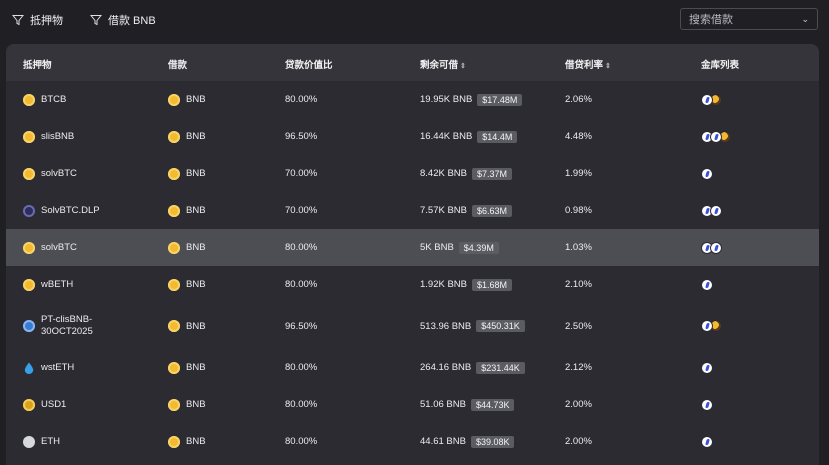 The width and height of the screenshot is (829, 465). I want to click on header-rate: 借贷利率 ⇕, so click(588, 64).